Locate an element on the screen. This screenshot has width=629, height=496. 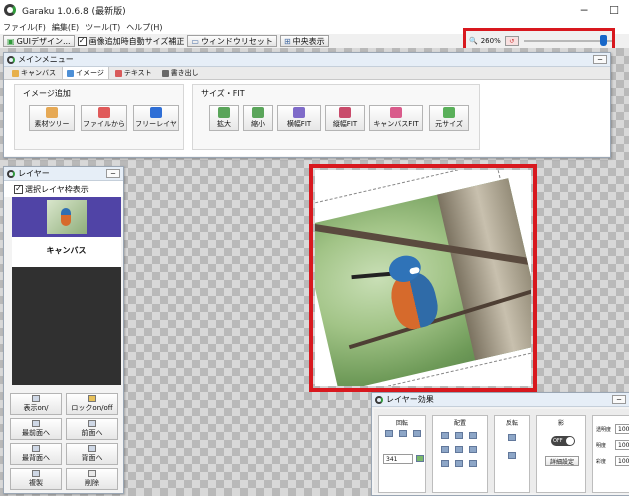
zoom-out-button: 縮小 is located at coordinates (258, 118).